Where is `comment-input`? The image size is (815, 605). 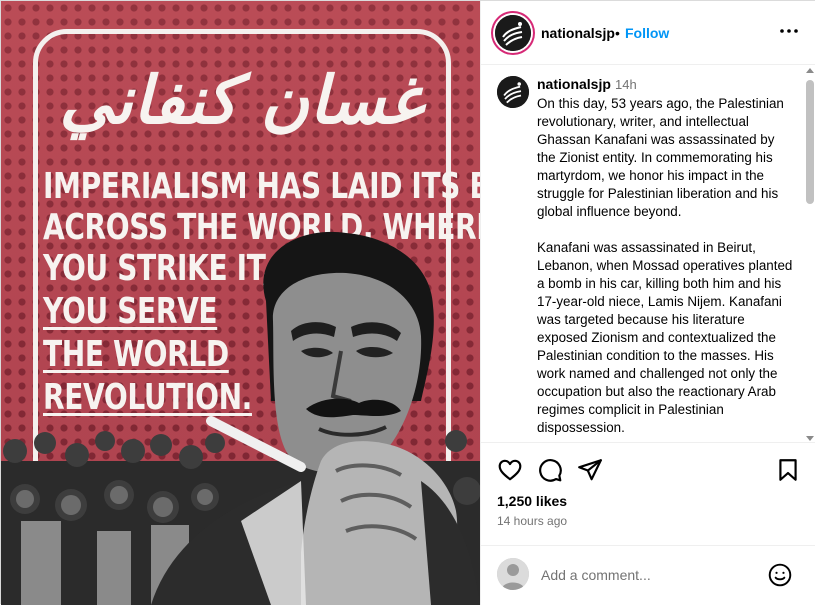 comment-input is located at coordinates (651, 575).